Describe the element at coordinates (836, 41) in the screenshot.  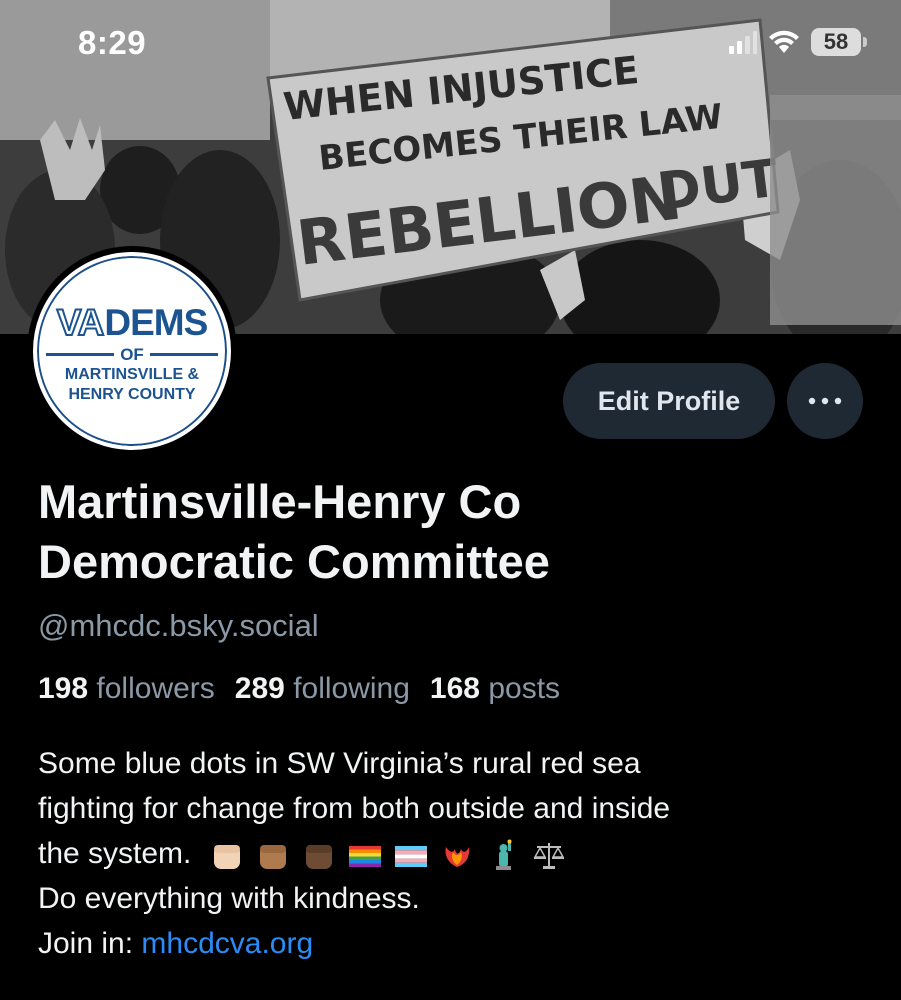
I see `battery-level: 58` at that location.